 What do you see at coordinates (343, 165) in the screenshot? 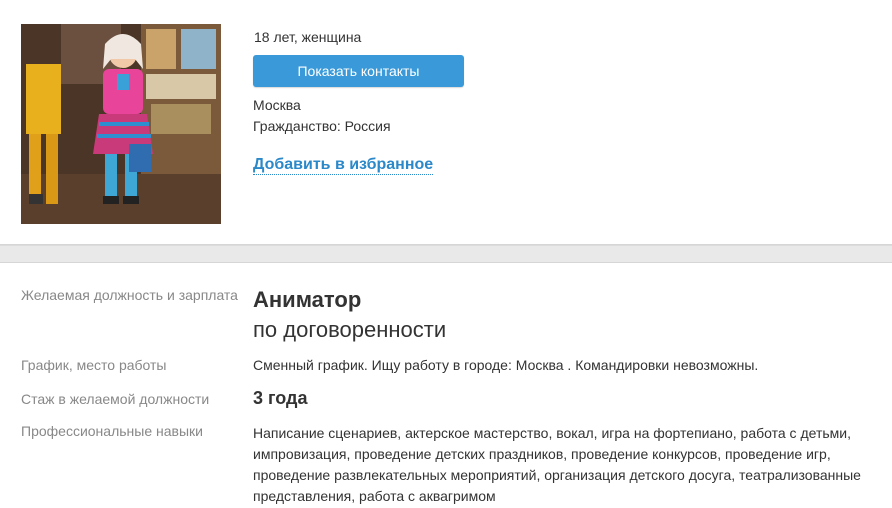
I see `add-to-favorites-link: Добавить в избранное` at bounding box center [343, 165].